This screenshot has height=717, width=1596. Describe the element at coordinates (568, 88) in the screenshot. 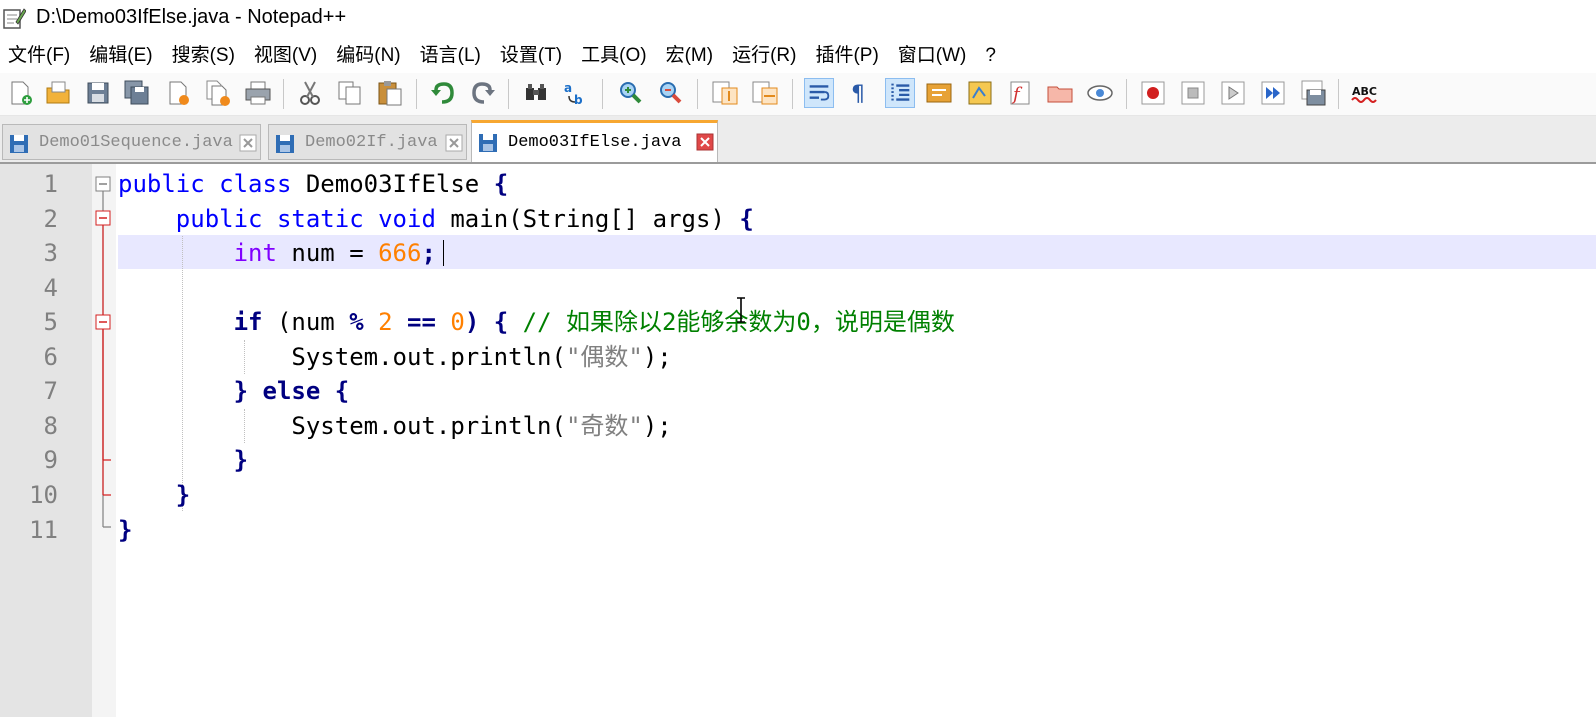

I see `svg-text: a` at that location.